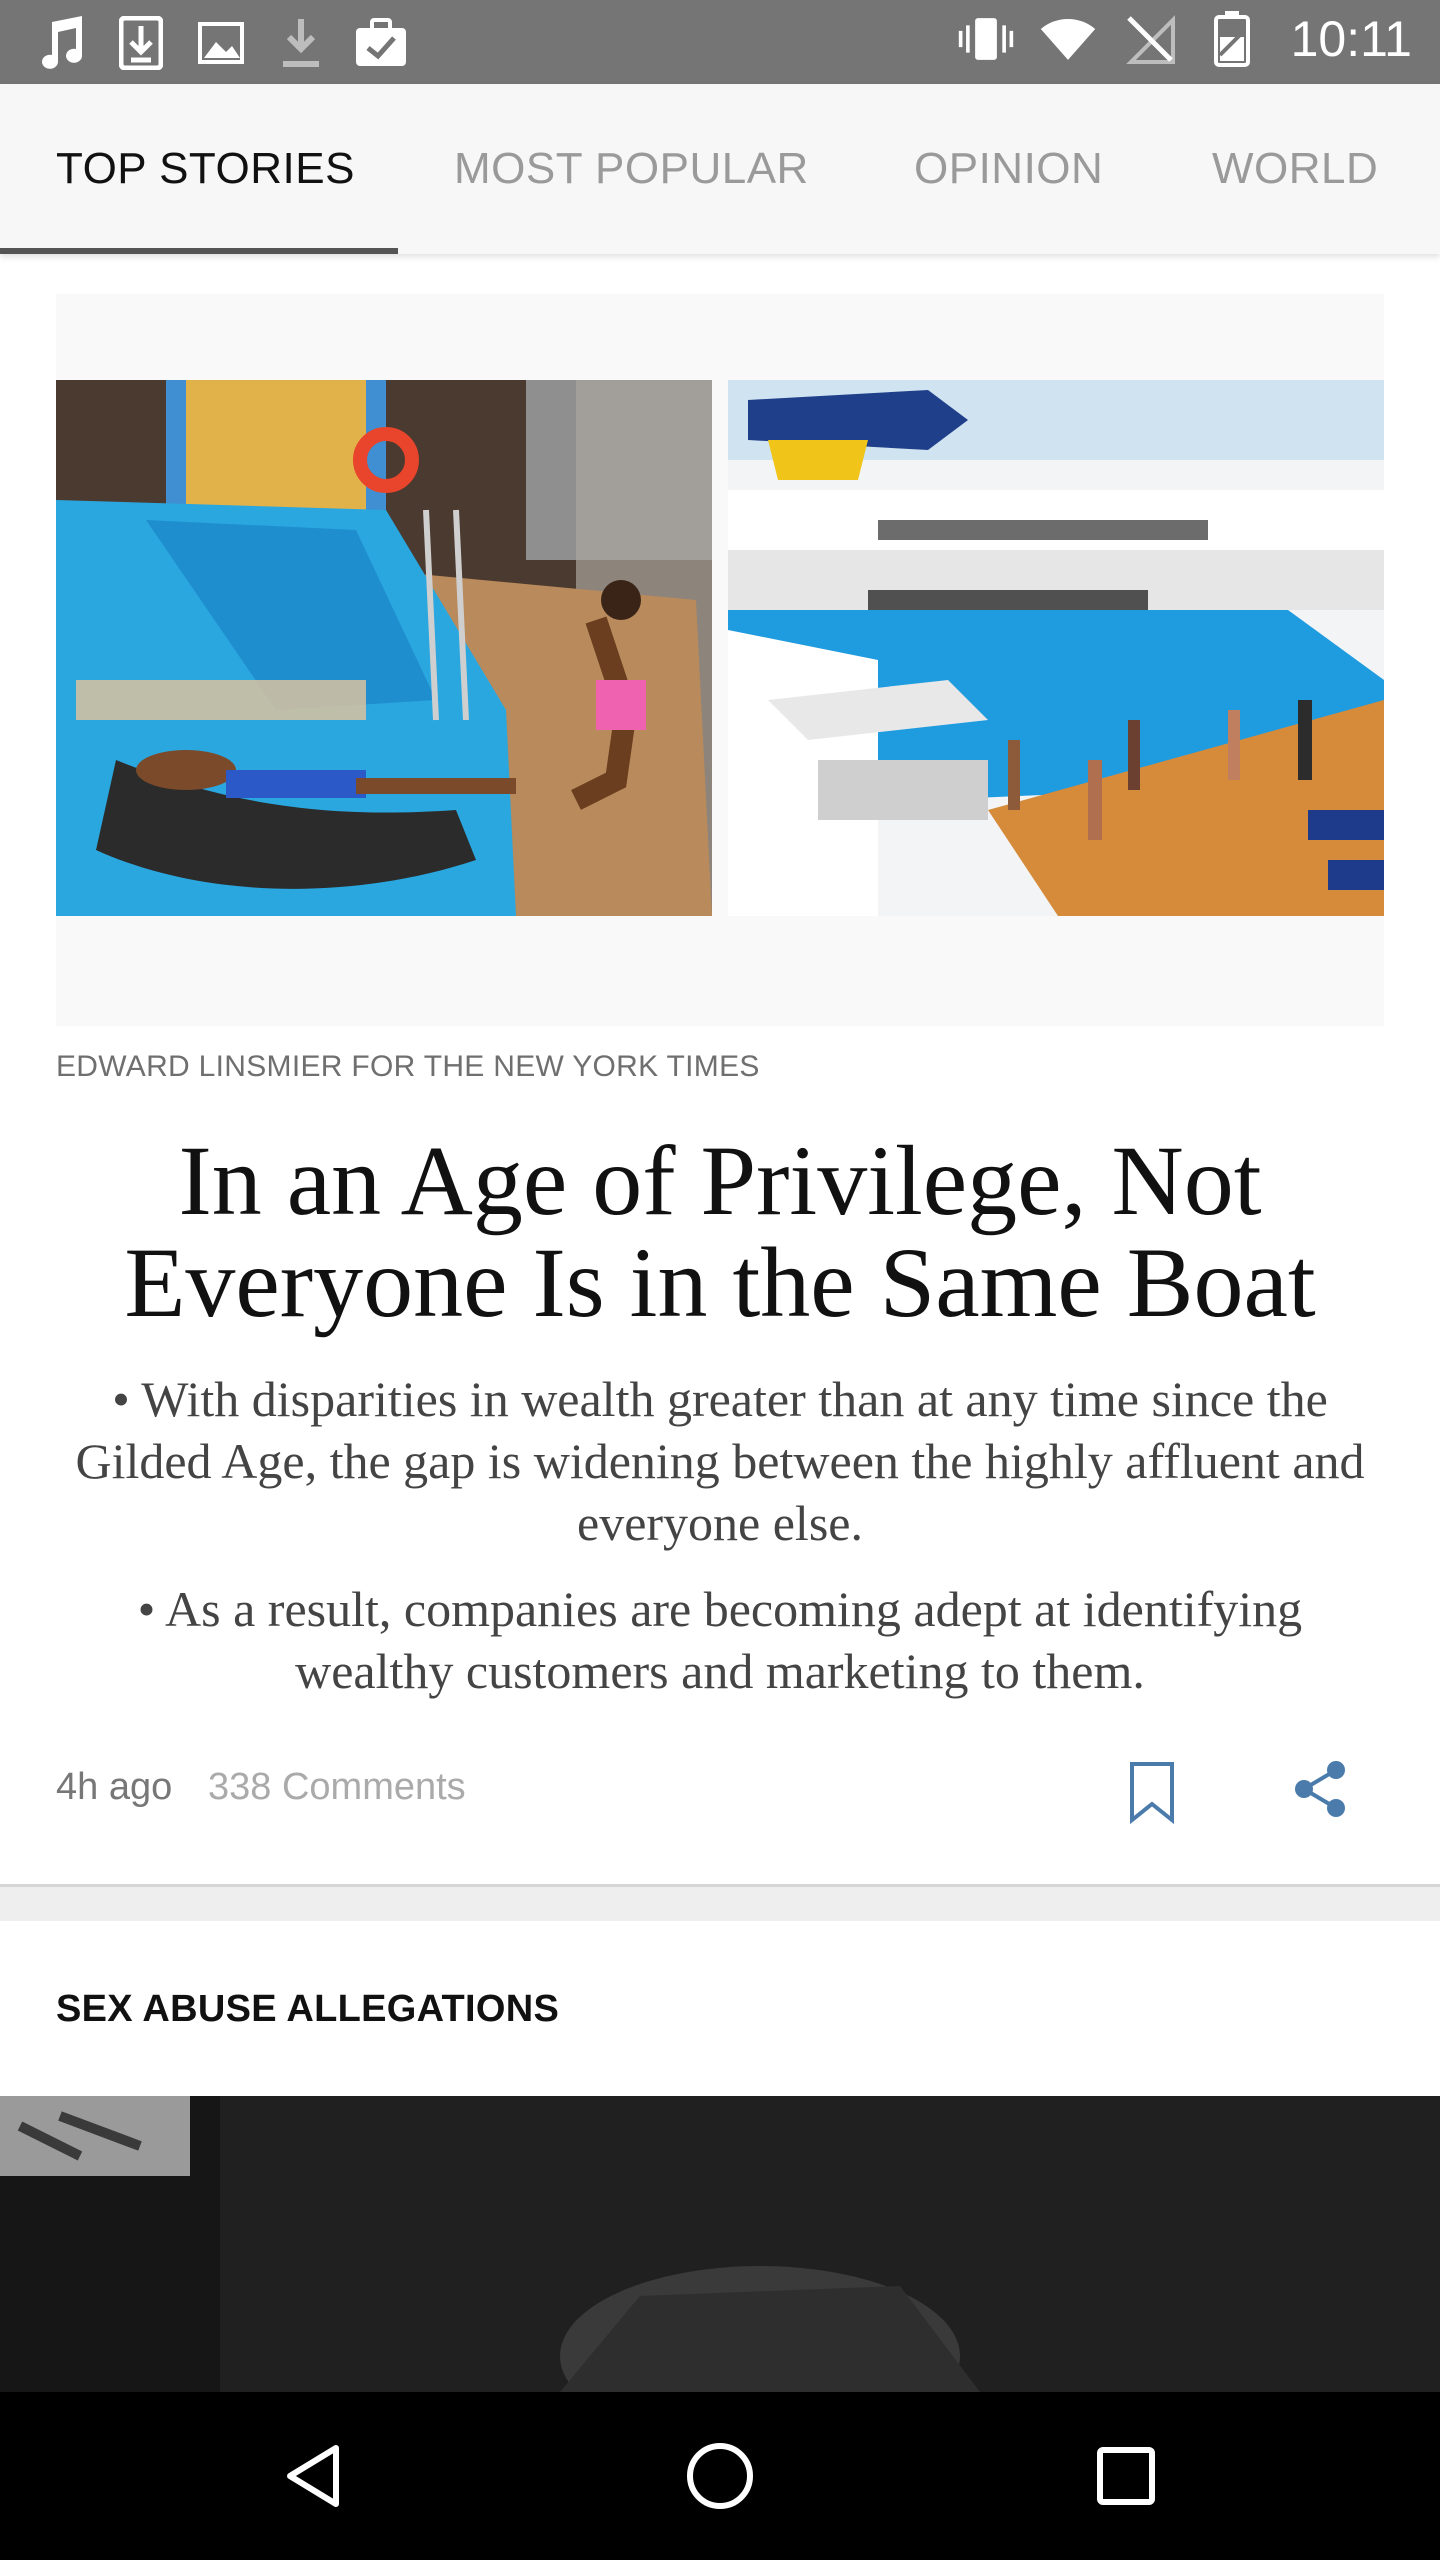 The width and height of the screenshot is (1440, 2560). Describe the element at coordinates (205, 169) in the screenshot. I see `tab-top-stories: TOP STORIES` at that location.